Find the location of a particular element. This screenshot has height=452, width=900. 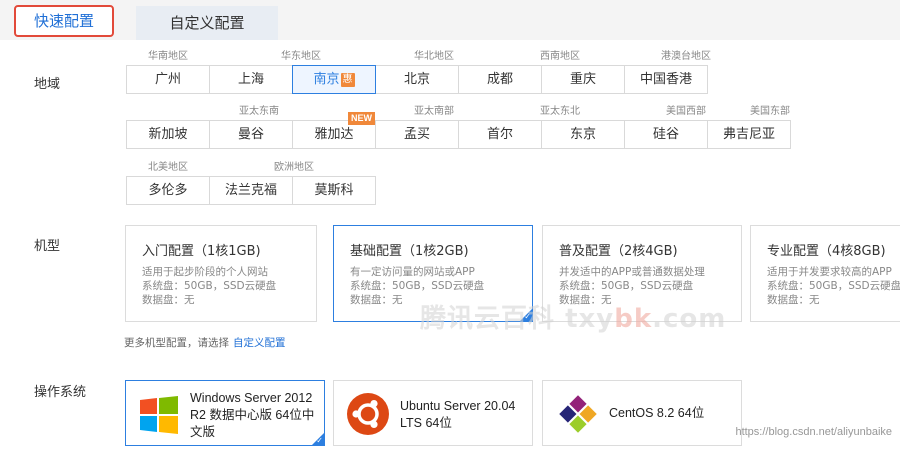

watermark-c: .com is located at coordinates (689, 319).